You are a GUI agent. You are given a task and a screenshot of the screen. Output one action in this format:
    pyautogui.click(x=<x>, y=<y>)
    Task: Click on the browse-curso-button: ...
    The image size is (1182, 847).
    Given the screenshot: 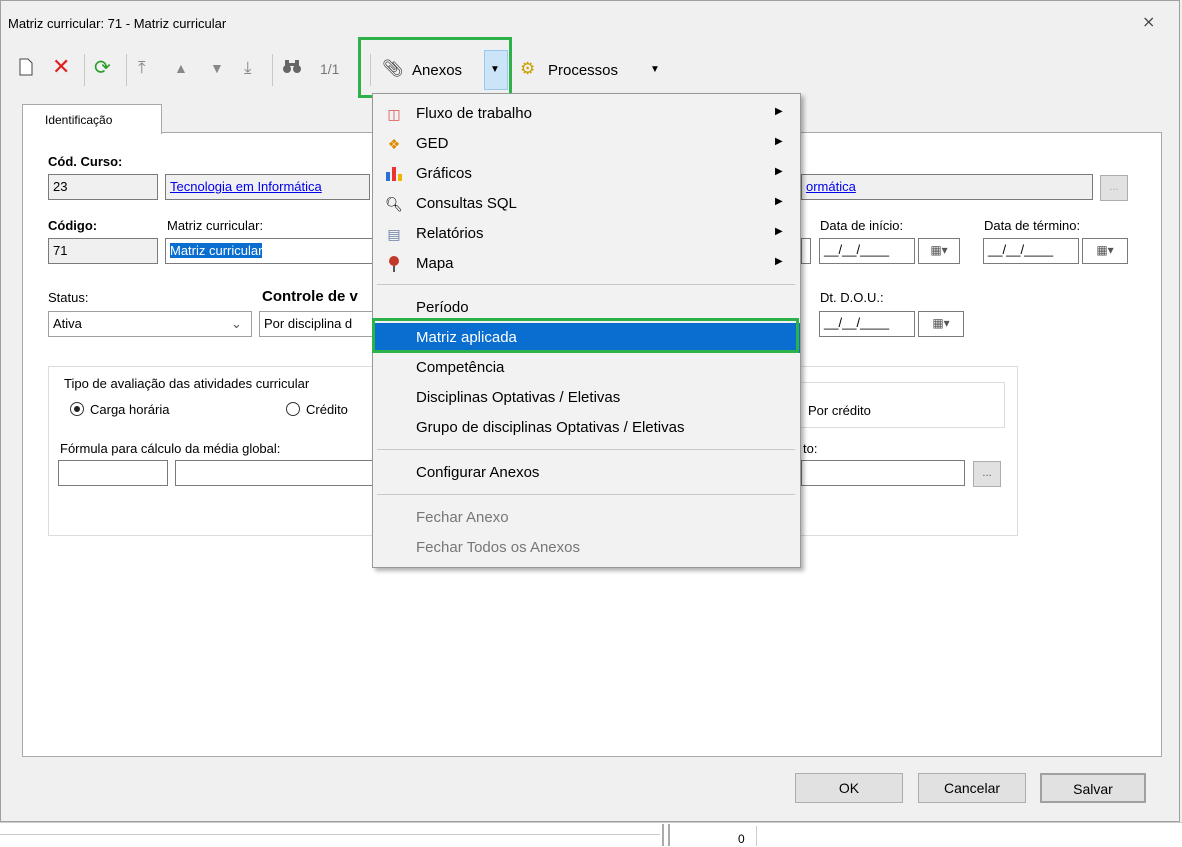 What is the action you would take?
    pyautogui.click(x=1114, y=188)
    